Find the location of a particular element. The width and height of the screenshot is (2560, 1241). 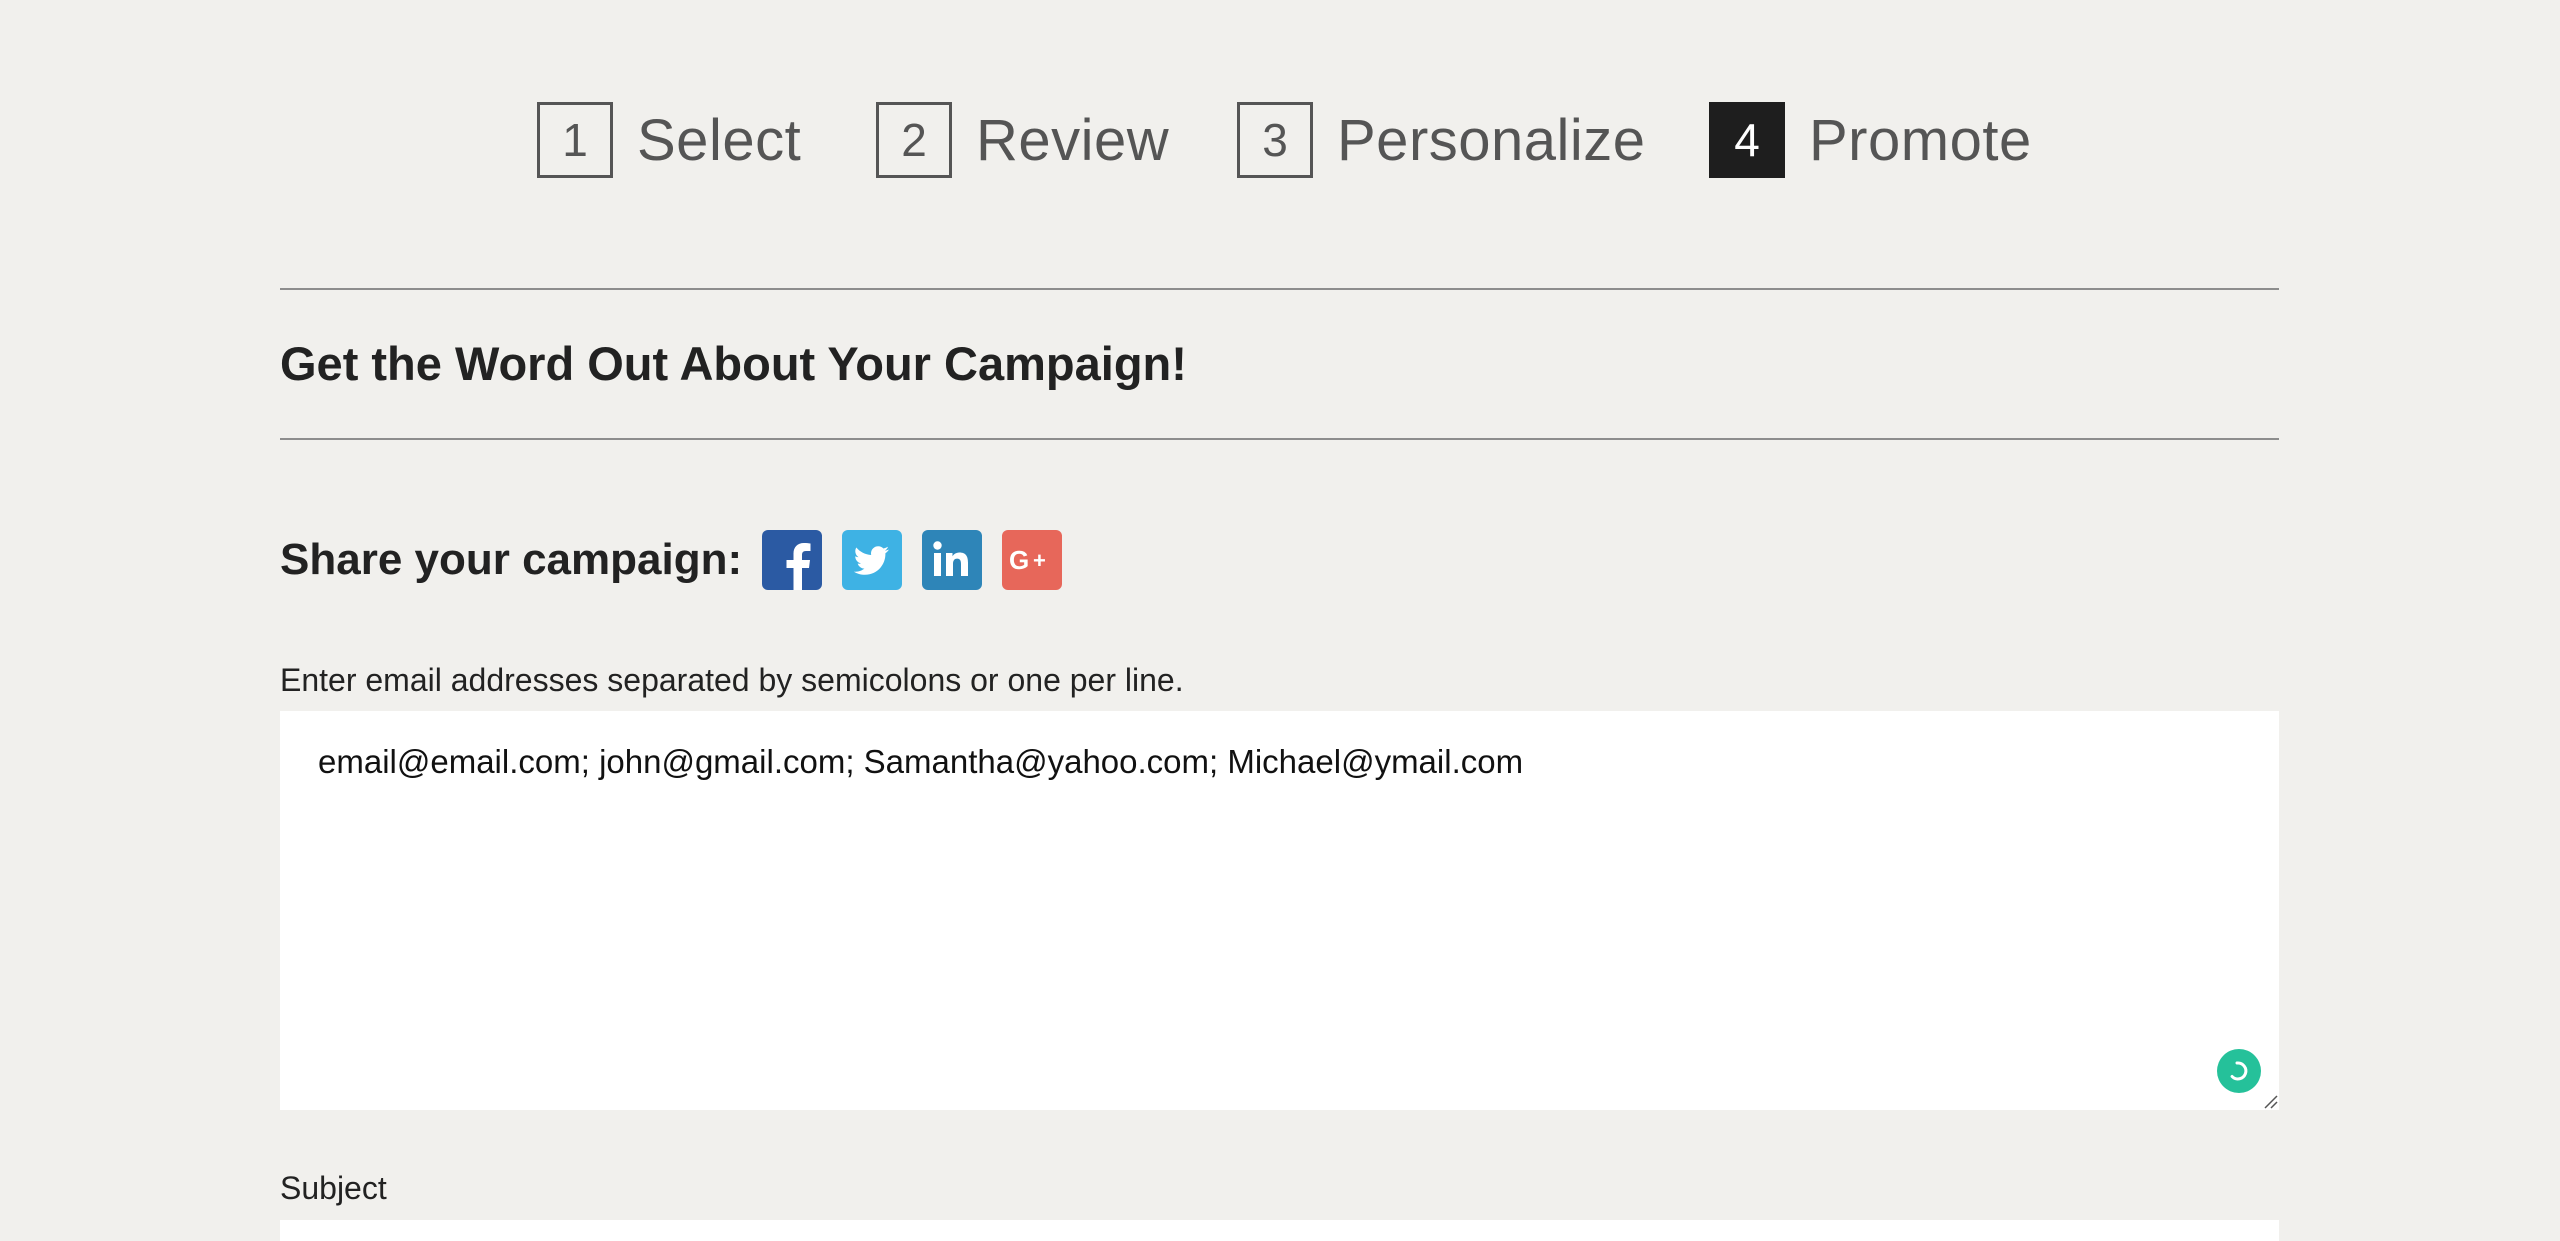

step-select: 1 Select is located at coordinates (669, 140).